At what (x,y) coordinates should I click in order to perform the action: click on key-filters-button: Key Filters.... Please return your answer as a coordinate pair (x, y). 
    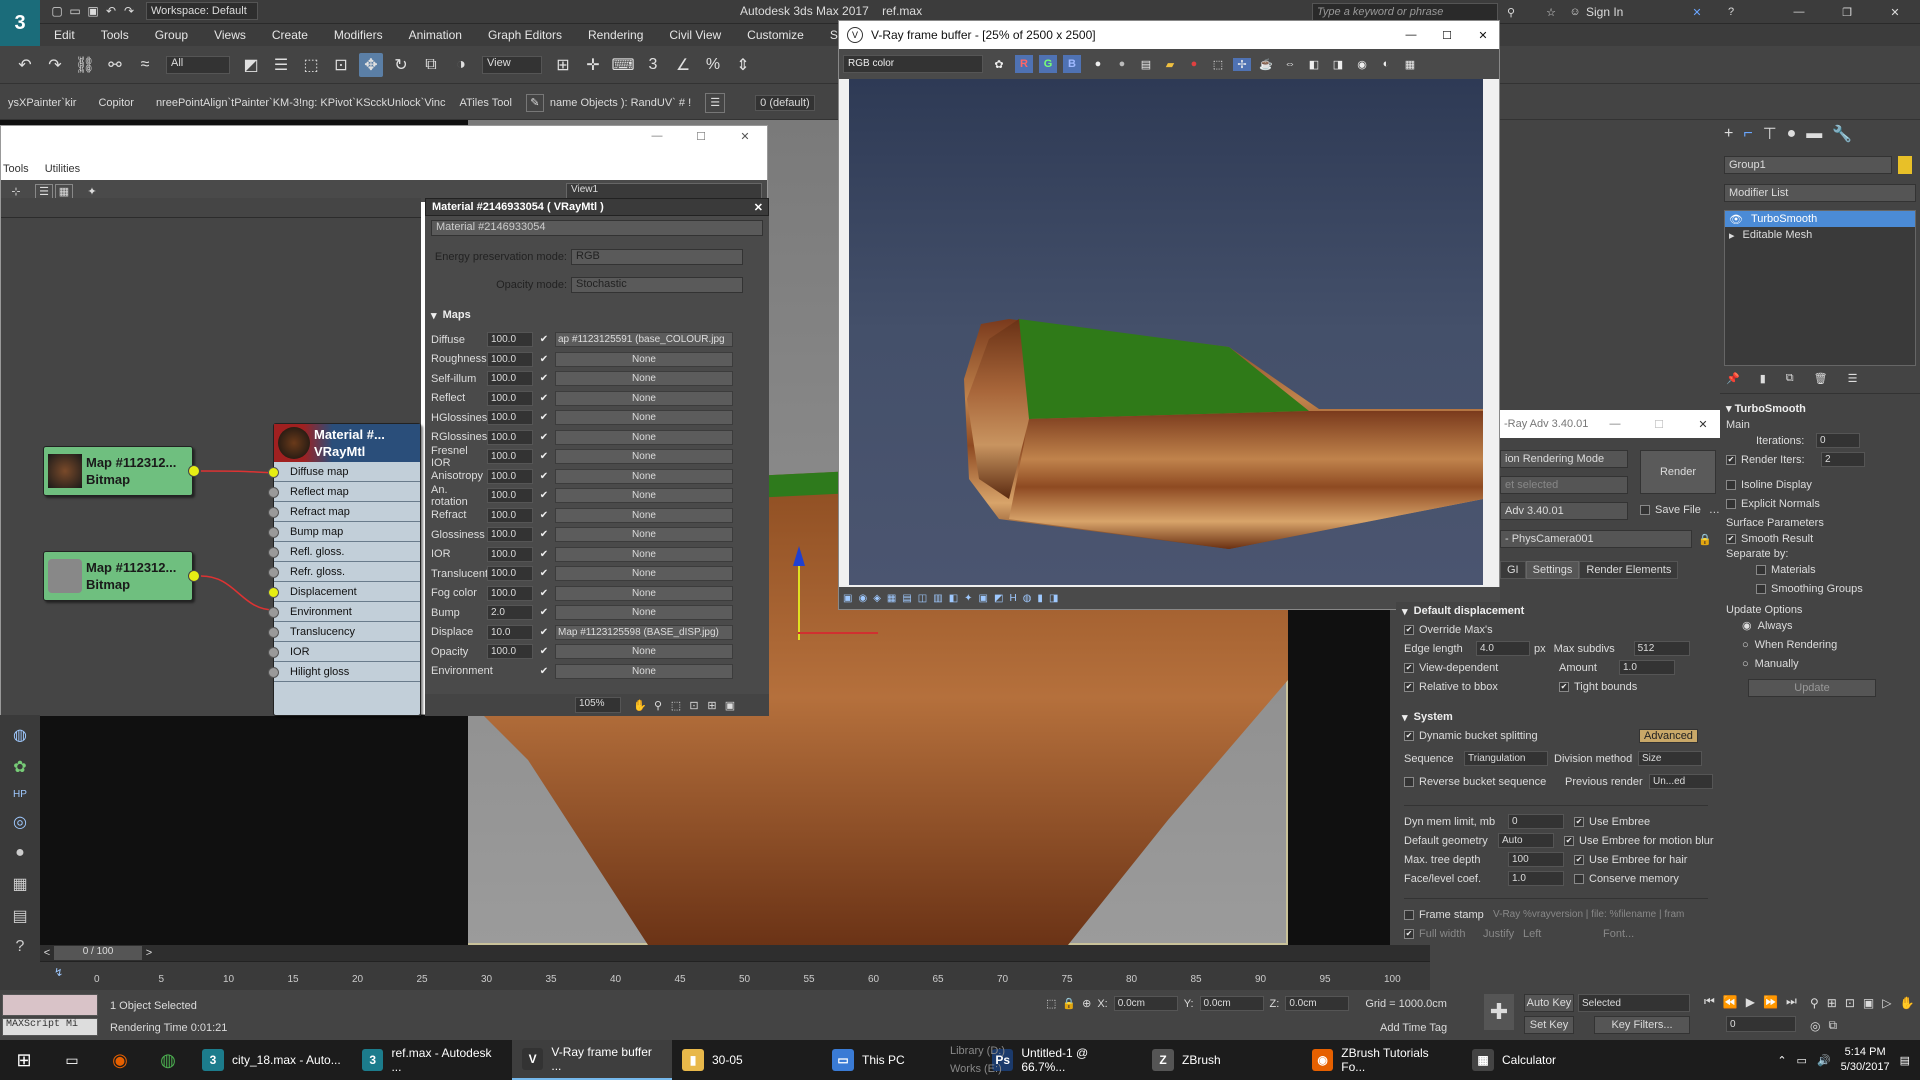
    Looking at the image, I should click on (1642, 1025).